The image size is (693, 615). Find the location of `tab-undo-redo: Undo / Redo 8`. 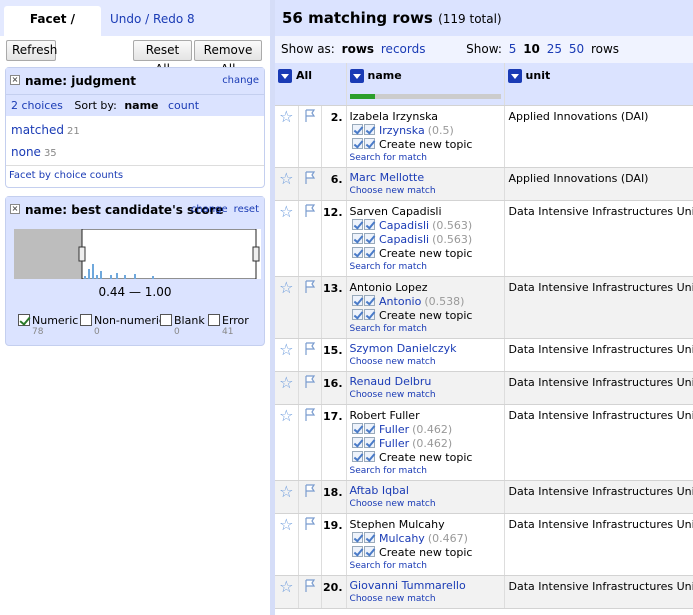

tab-undo-redo: Undo / Redo 8 is located at coordinates (152, 21).